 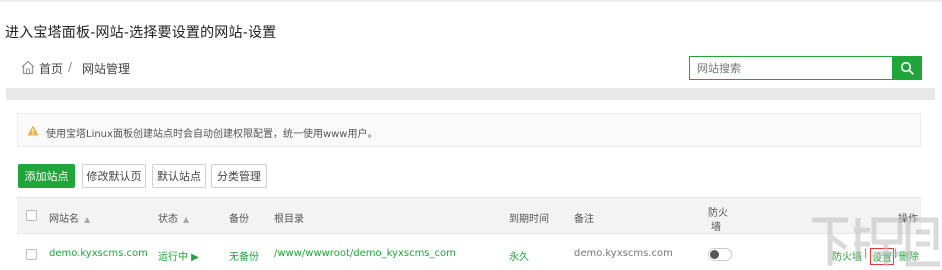 What do you see at coordinates (791, 68) in the screenshot?
I see `site-search-input` at bounding box center [791, 68].